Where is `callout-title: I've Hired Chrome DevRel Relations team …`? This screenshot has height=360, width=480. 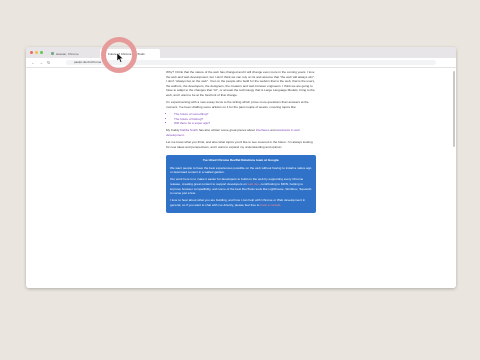
callout-title: I've Hired Chrome DevRel Relations team … is located at coordinates (241, 160).